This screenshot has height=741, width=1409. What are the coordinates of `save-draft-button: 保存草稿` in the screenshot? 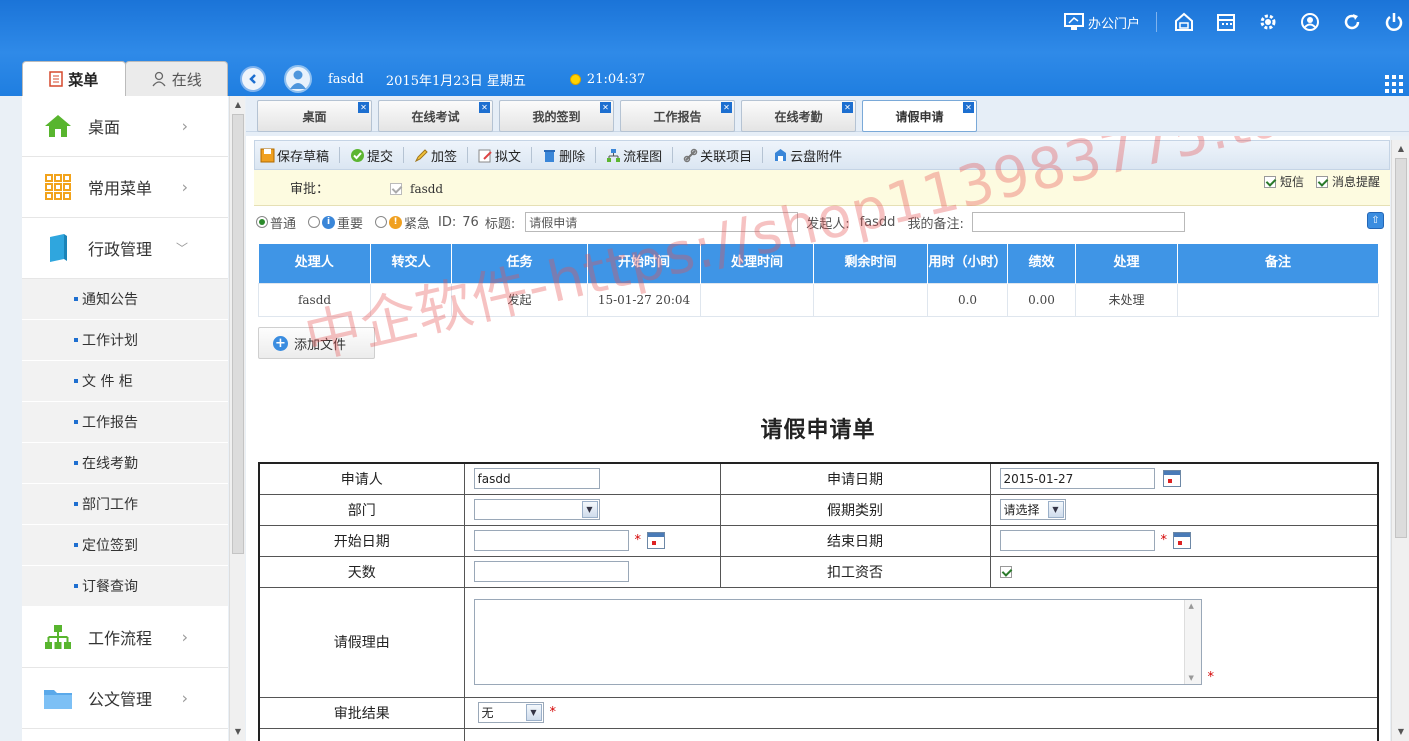 It's located at (299, 155).